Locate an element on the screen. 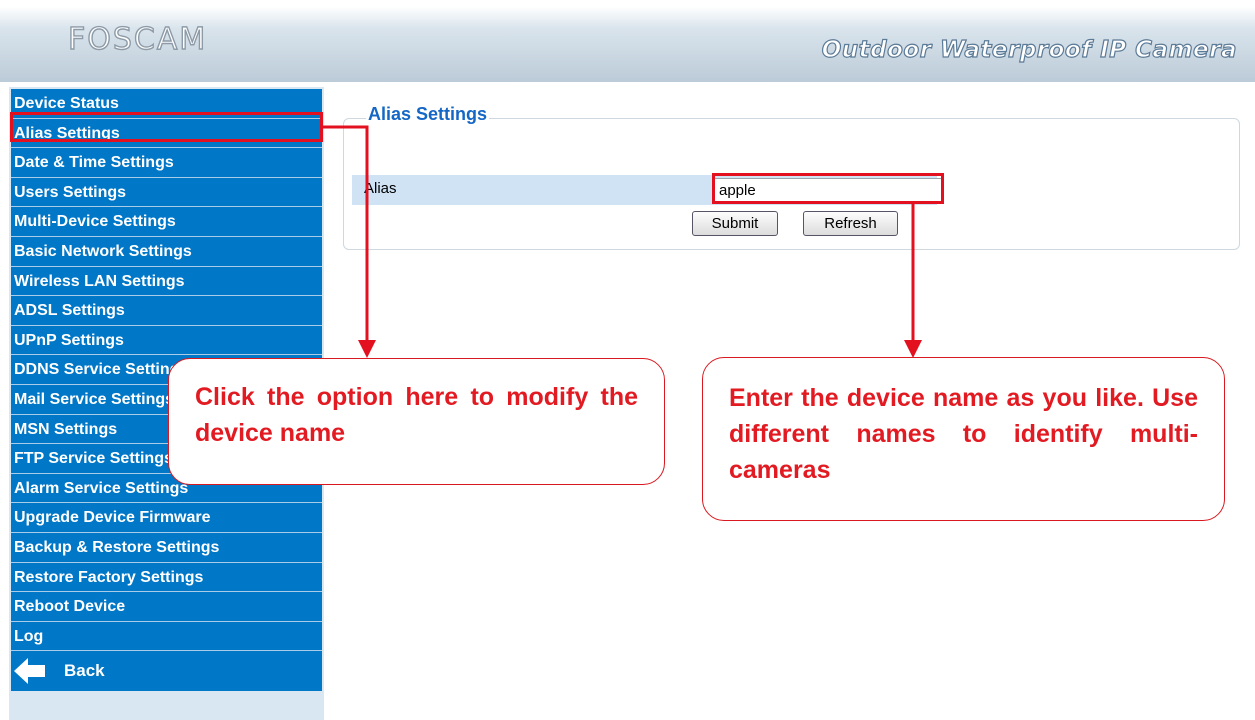 Image resolution: width=1255 pixels, height=720 pixels. sidebar-item-basic-network-settings: Basic Network Settings is located at coordinates (166, 251).